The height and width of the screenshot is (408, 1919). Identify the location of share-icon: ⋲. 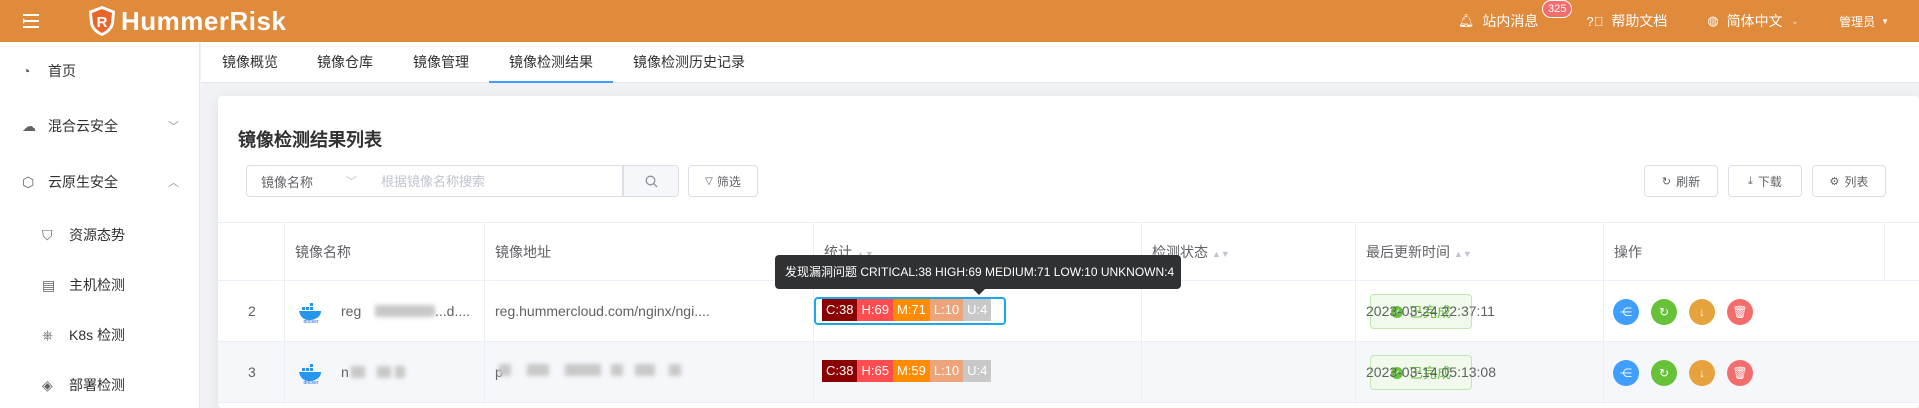
(1626, 373).